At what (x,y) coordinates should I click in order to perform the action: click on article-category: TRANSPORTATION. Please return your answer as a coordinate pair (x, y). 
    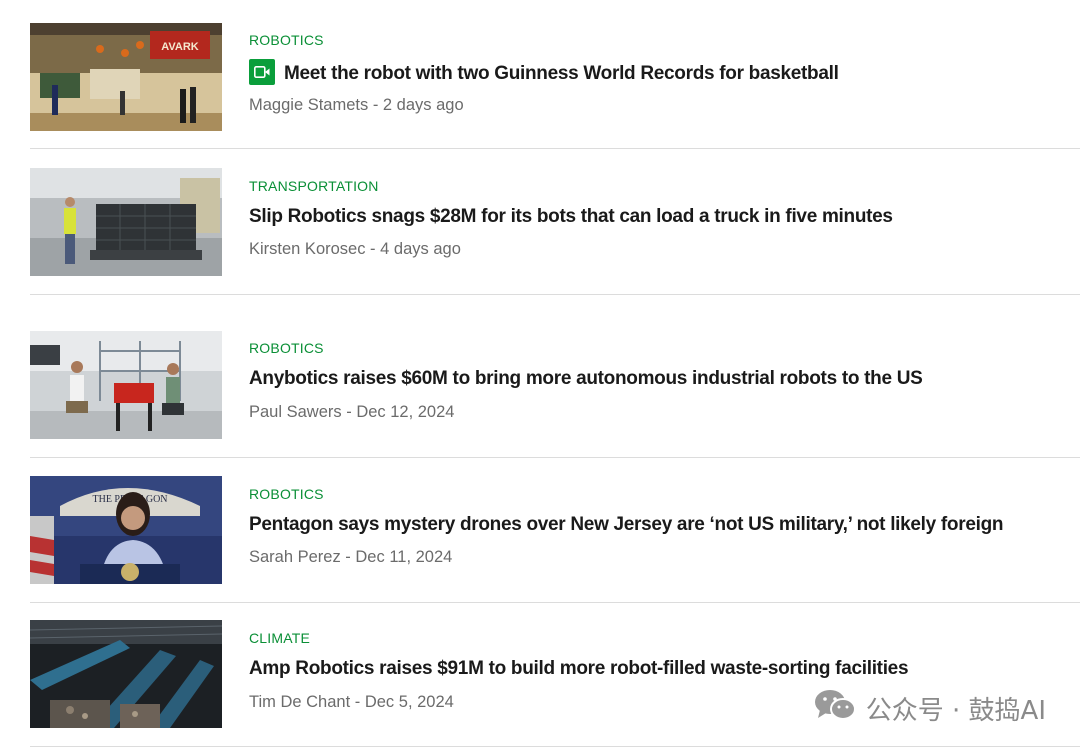
    Looking at the image, I should click on (314, 186).